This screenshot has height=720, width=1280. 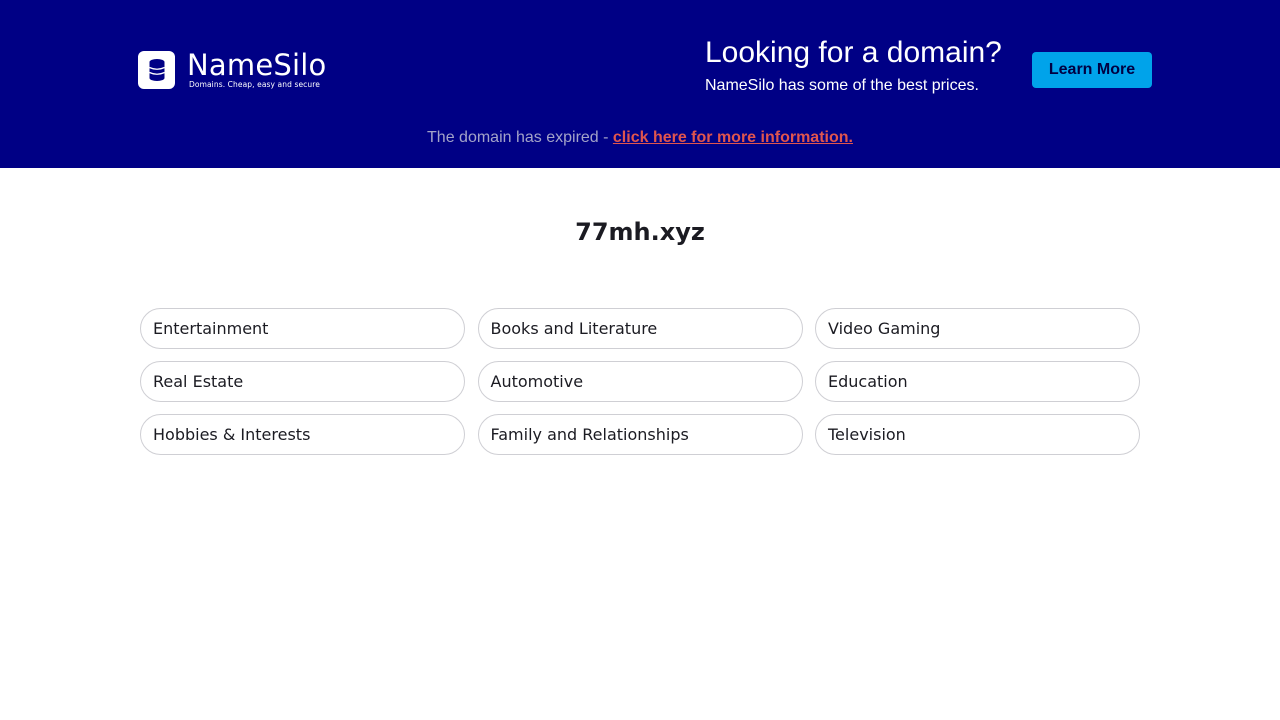 I want to click on learn-more-button: Learn More, so click(x=1092, y=70).